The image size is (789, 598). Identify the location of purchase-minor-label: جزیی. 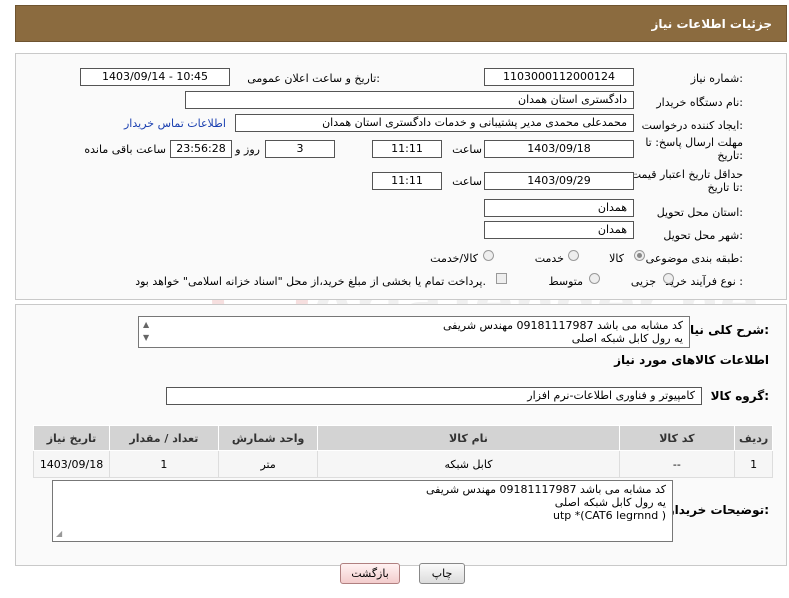
(643, 281).